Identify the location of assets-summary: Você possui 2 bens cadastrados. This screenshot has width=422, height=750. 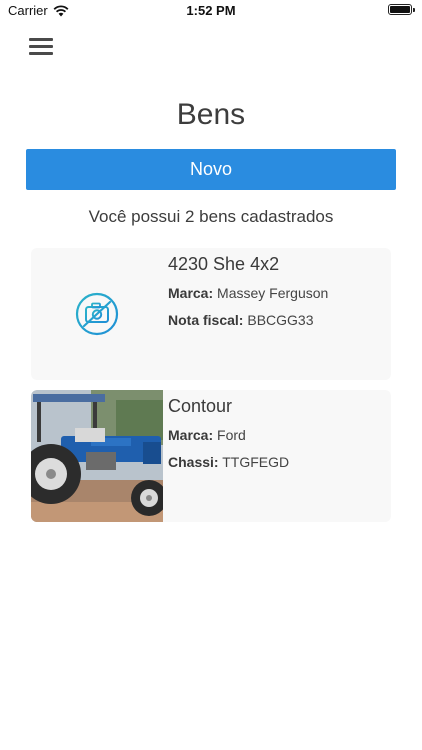
(211, 216).